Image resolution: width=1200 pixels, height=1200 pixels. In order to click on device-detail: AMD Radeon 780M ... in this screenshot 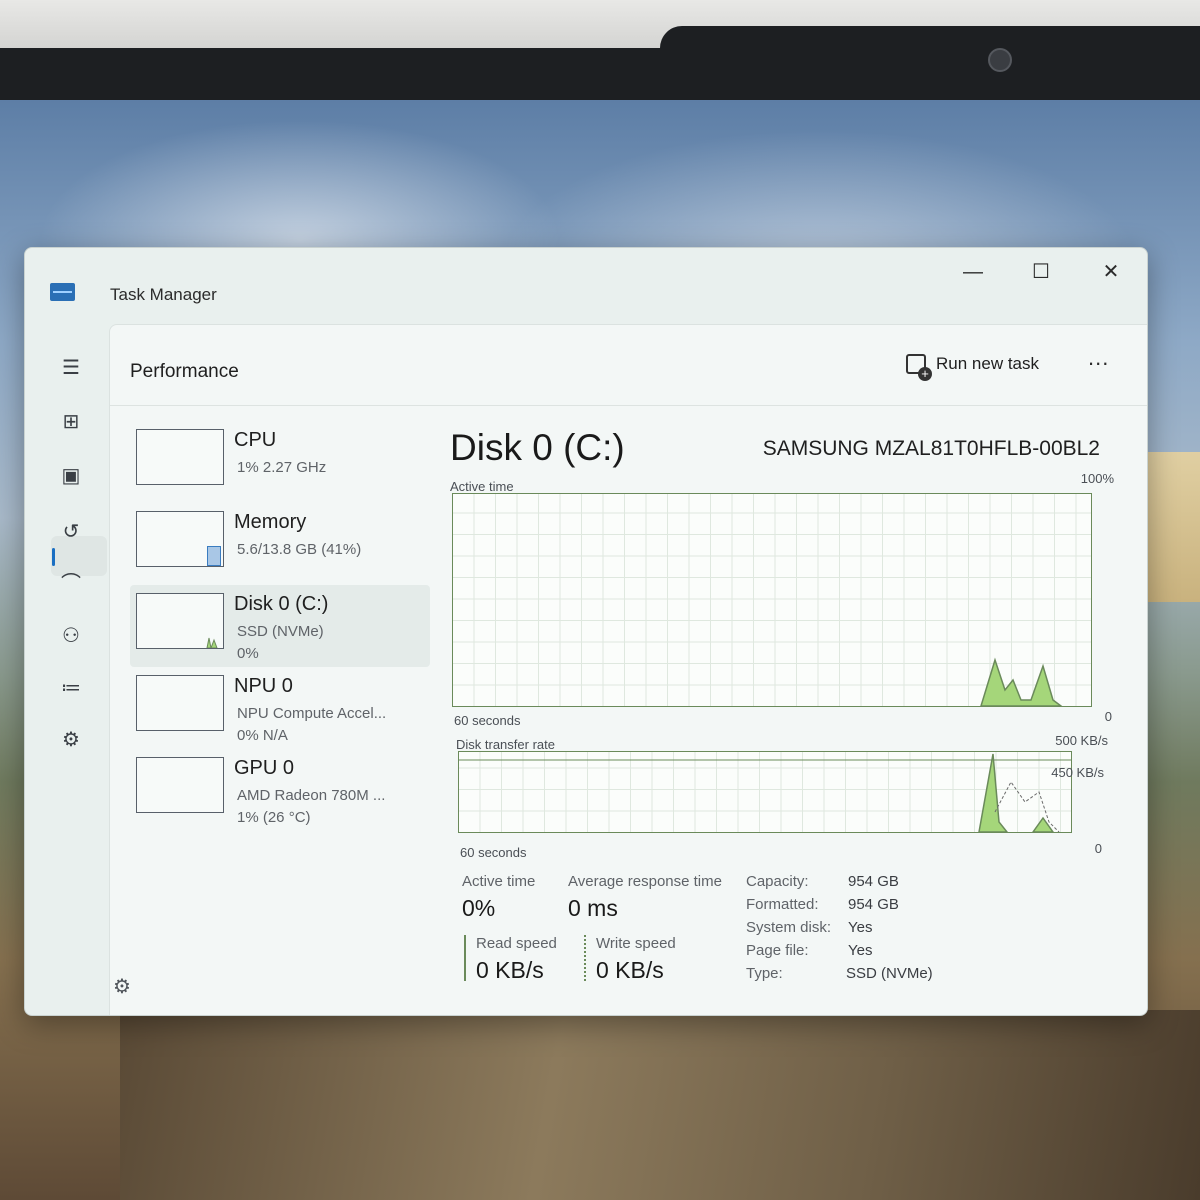, I will do `click(311, 795)`.